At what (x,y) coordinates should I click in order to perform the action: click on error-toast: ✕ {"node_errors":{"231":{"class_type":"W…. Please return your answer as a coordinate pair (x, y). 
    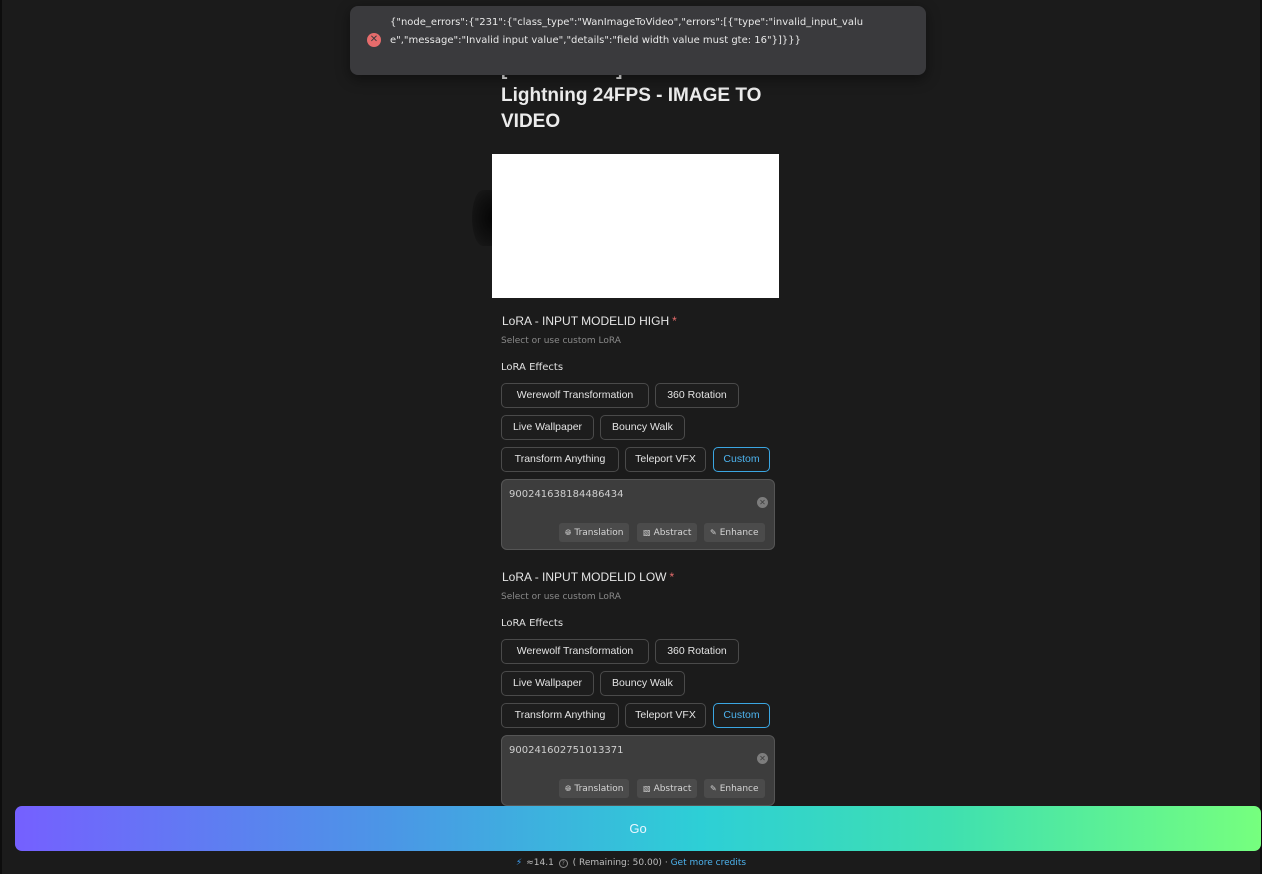
    Looking at the image, I should click on (638, 40).